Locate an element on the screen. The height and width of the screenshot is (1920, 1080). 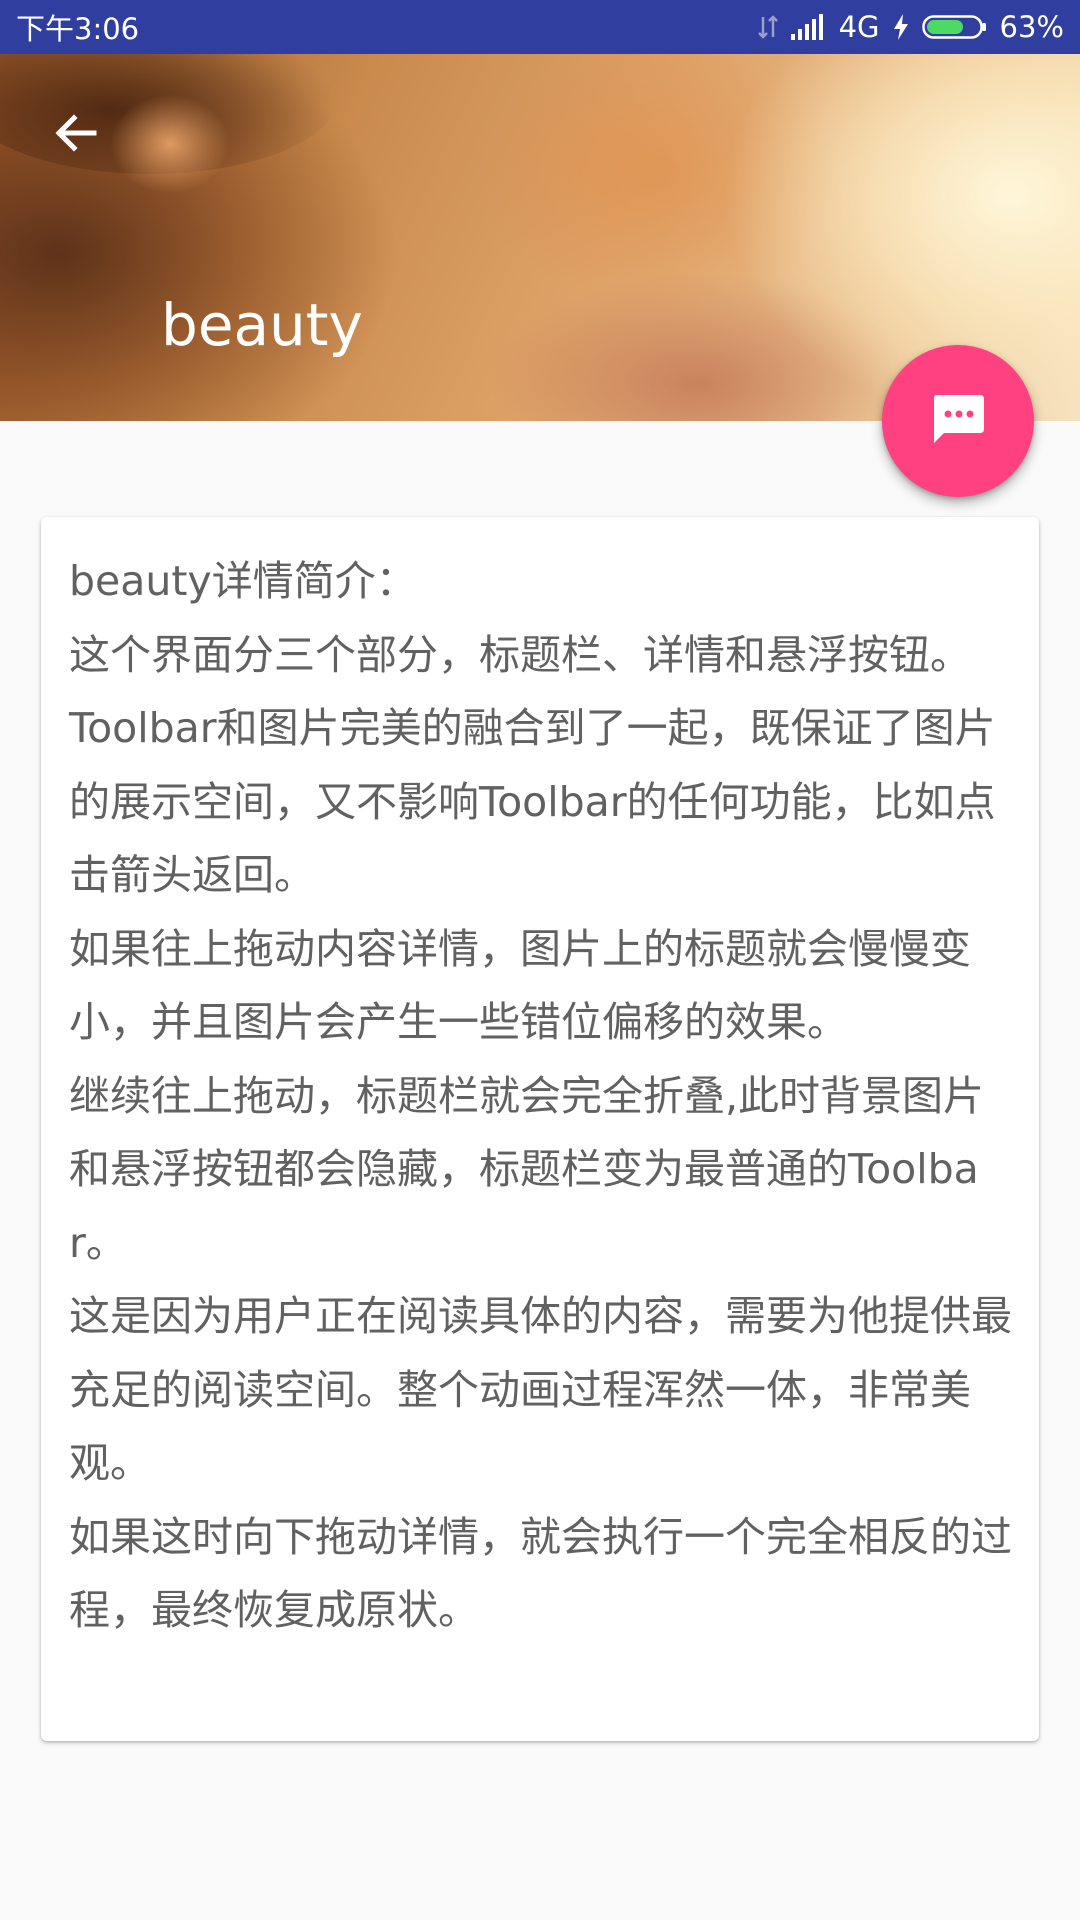
data-transfer-icon is located at coordinates (768, 27).